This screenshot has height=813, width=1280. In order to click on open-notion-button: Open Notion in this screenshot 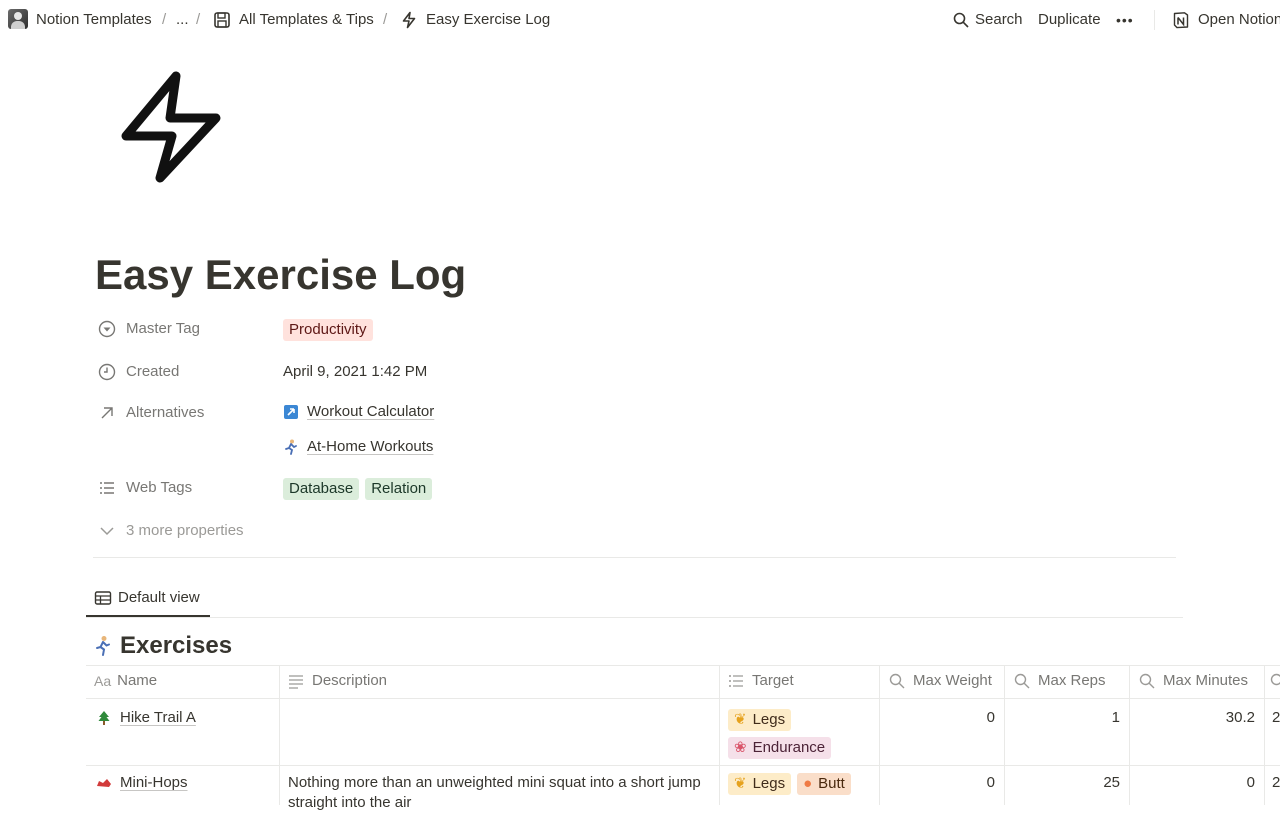, I will do `click(1226, 20)`.